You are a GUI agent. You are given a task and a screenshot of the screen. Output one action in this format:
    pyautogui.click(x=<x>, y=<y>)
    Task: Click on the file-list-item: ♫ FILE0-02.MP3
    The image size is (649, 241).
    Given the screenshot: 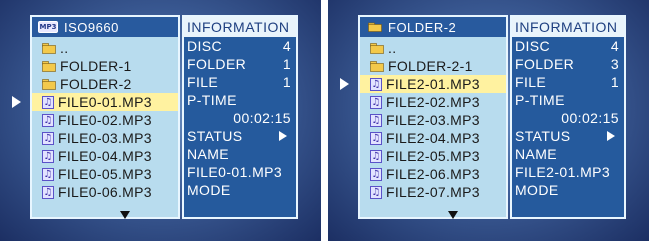 What is the action you would take?
    pyautogui.click(x=105, y=120)
    